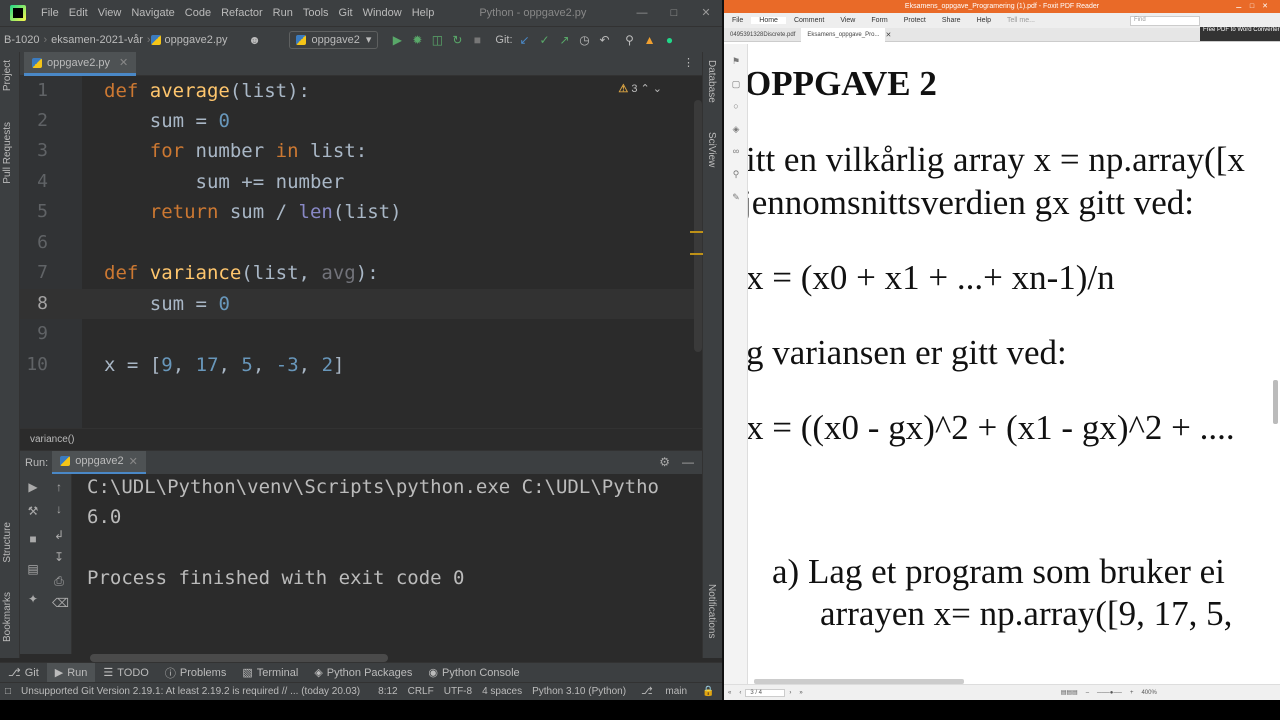 The image size is (1280, 720). What do you see at coordinates (477, 40) in the screenshot?
I see `stop-icon: ■` at bounding box center [477, 40].